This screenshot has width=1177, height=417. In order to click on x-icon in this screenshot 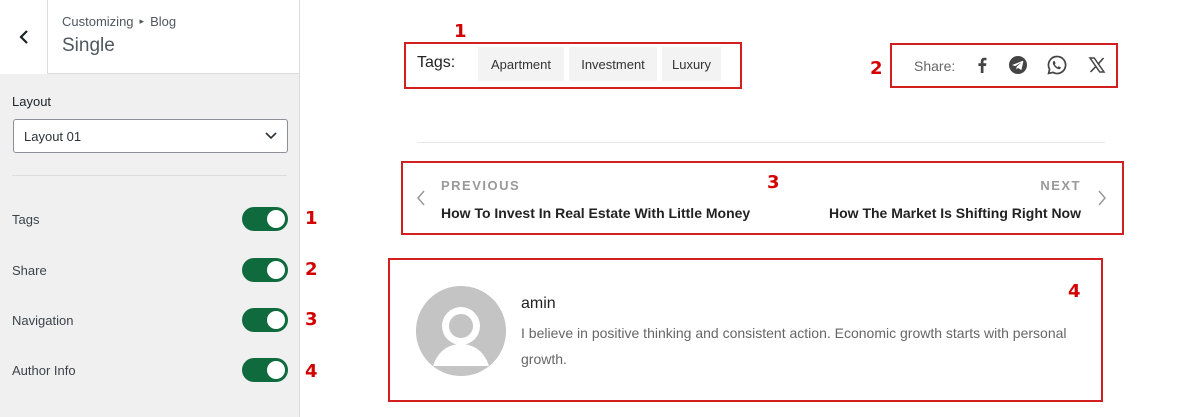, I will do `click(1097, 65)`.